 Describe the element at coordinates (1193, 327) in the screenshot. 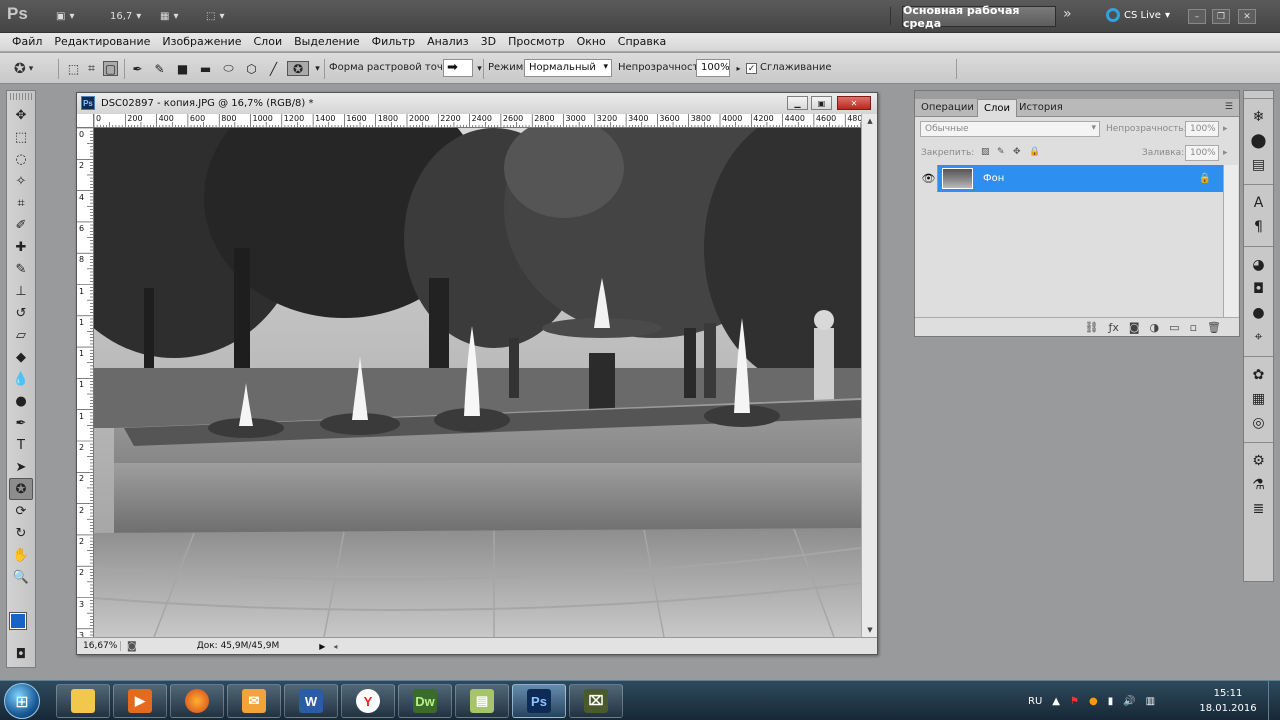

I see `new-layer-icon: ▫` at that location.